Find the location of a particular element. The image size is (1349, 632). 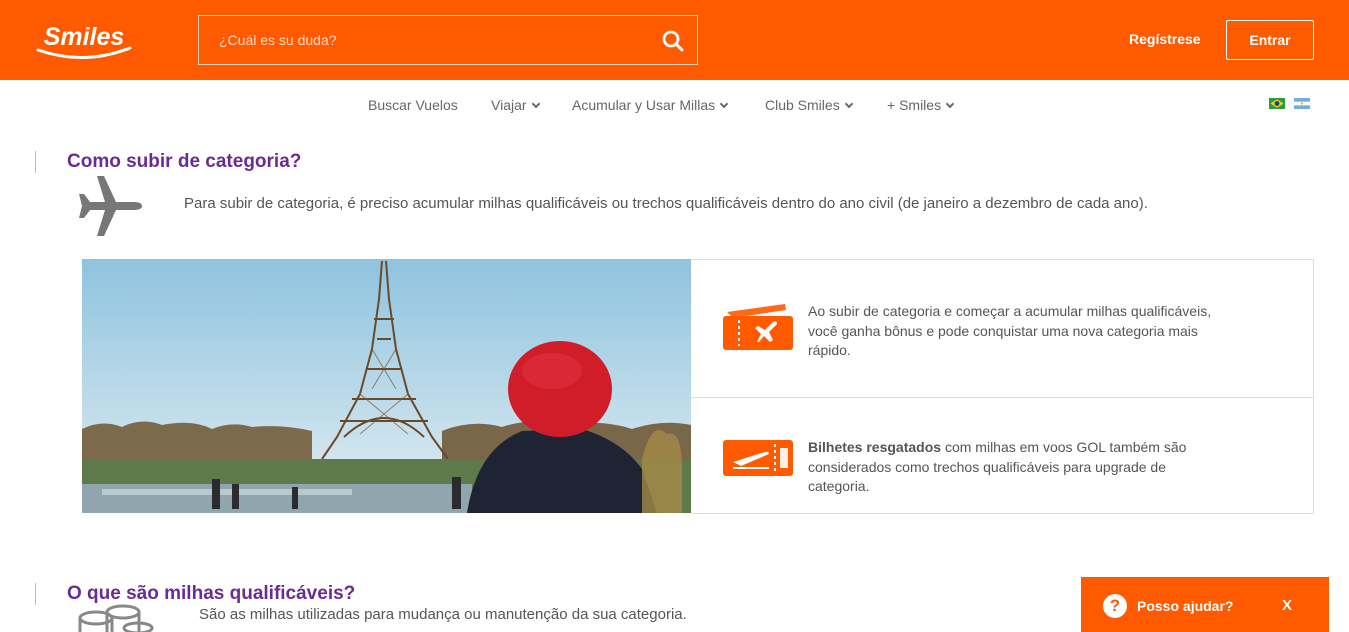

nav-label: Buscar Vuelos is located at coordinates (413, 105).